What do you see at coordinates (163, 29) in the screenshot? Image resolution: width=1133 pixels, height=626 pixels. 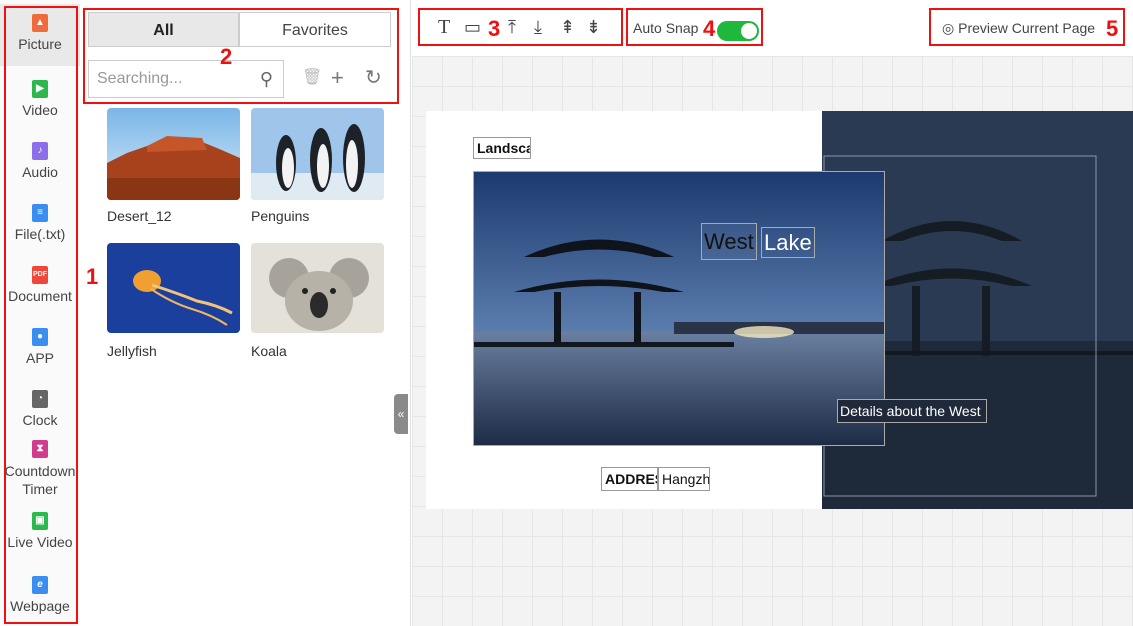 I see `tab-all: All` at bounding box center [163, 29].